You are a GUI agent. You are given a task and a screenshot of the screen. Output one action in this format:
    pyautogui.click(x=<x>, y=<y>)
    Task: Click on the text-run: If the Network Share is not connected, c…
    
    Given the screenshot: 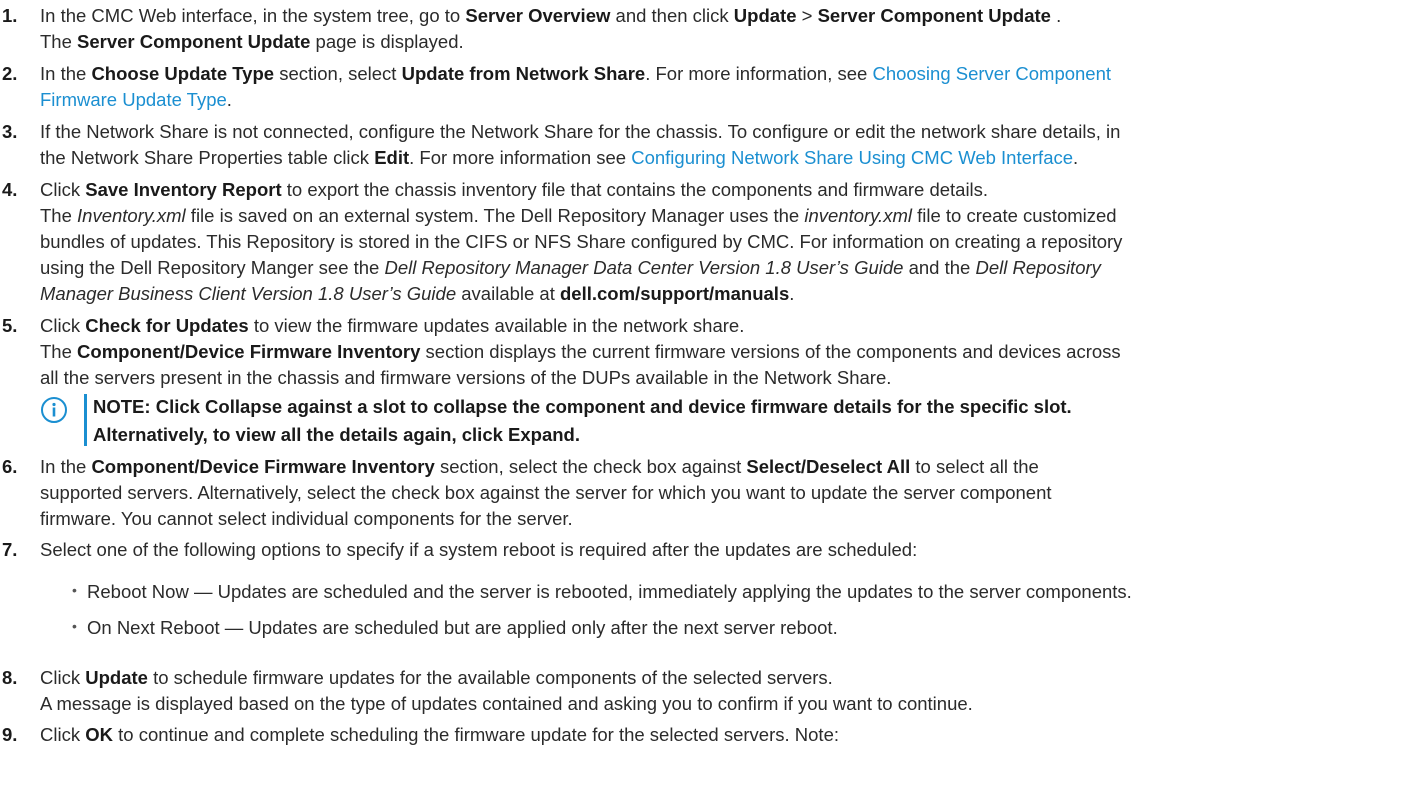 What is the action you would take?
    pyautogui.click(x=580, y=131)
    